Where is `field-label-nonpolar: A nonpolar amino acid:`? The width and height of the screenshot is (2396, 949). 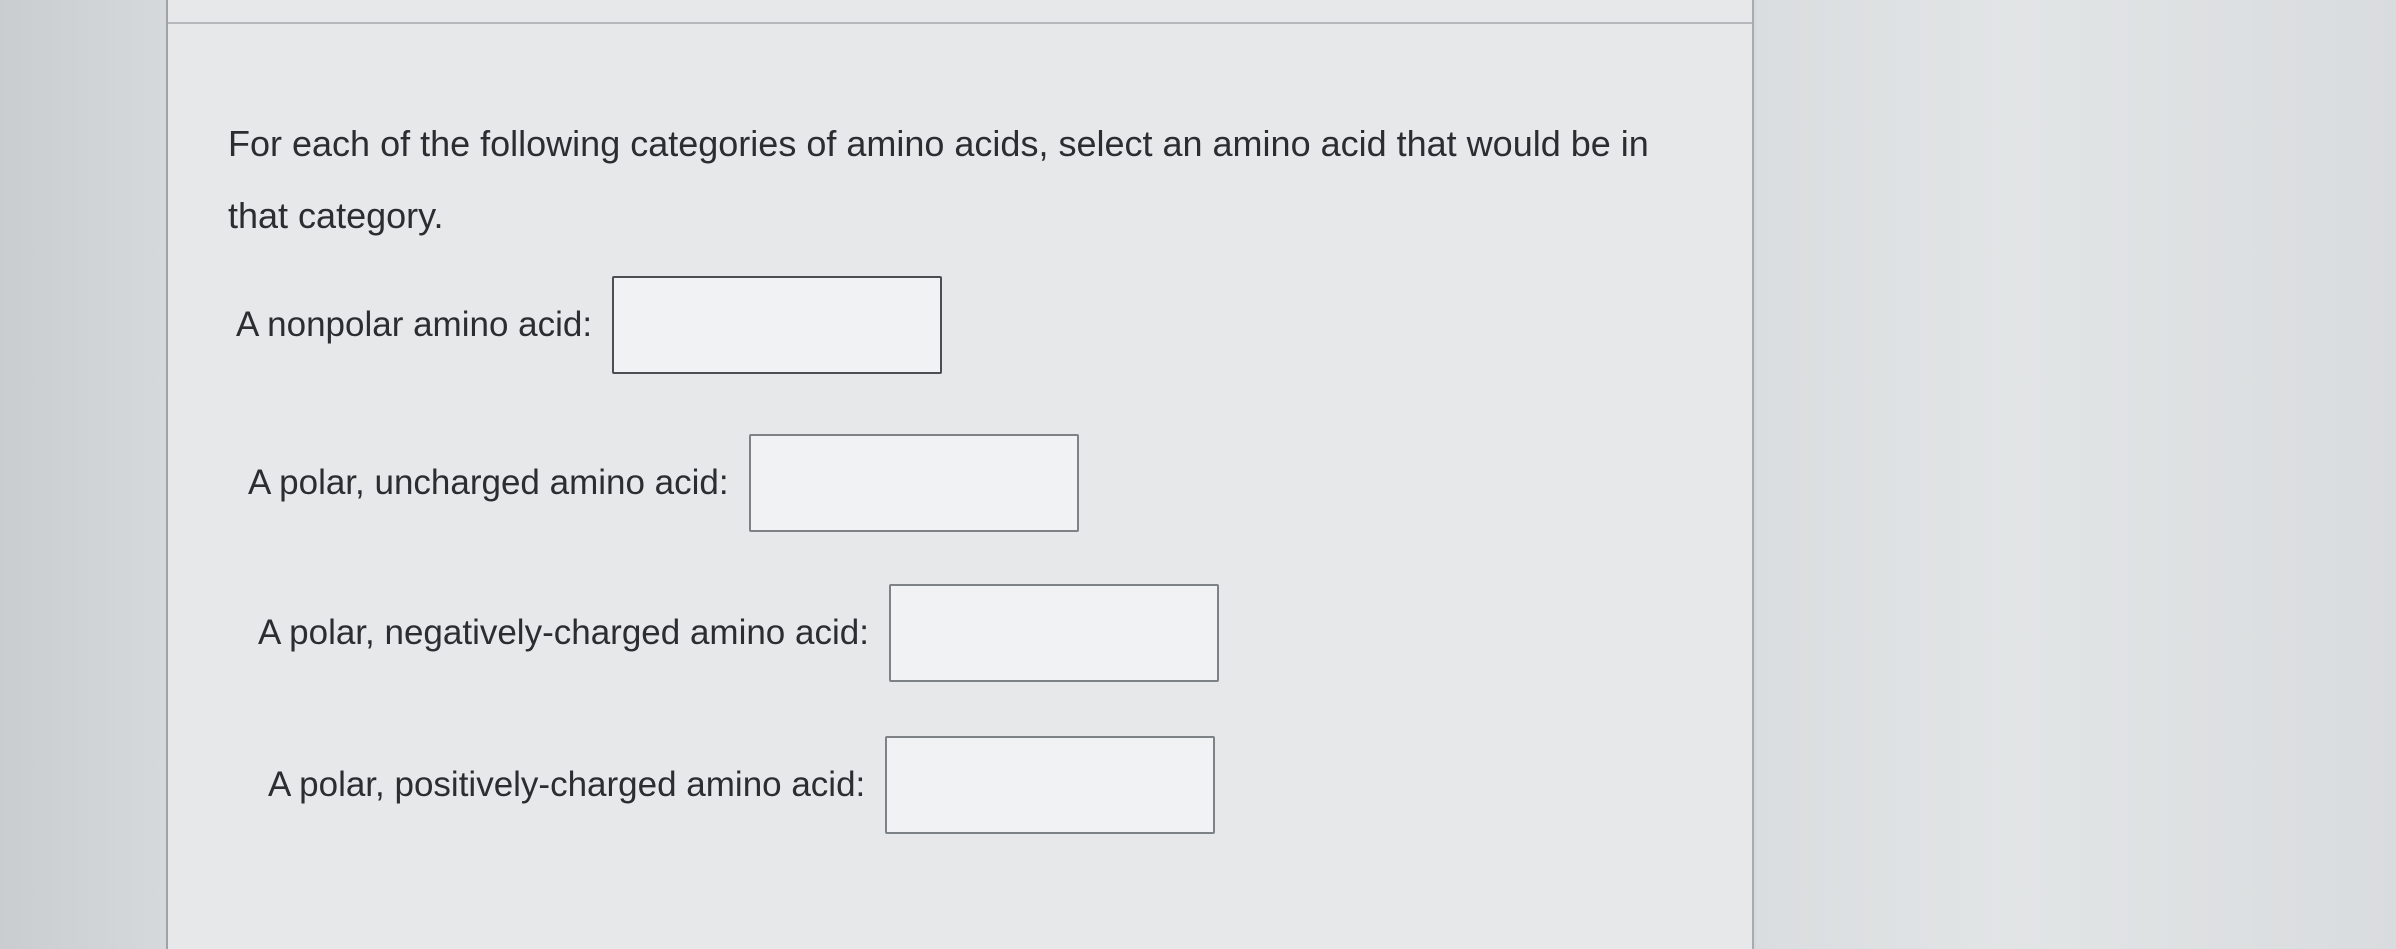 field-label-nonpolar: A nonpolar amino acid: is located at coordinates (414, 324).